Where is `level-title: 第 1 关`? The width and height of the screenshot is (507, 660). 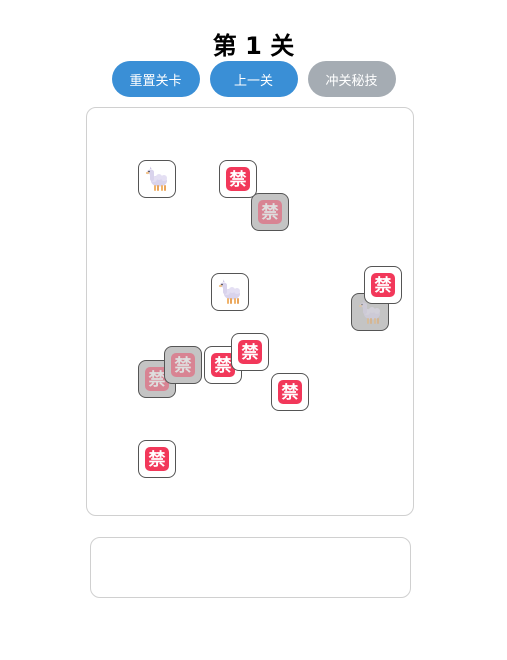 level-title: 第 1 关 is located at coordinates (253, 46).